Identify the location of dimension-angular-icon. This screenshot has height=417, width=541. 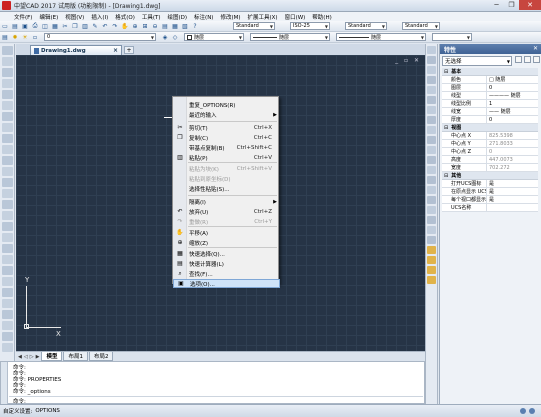
(431, 220).